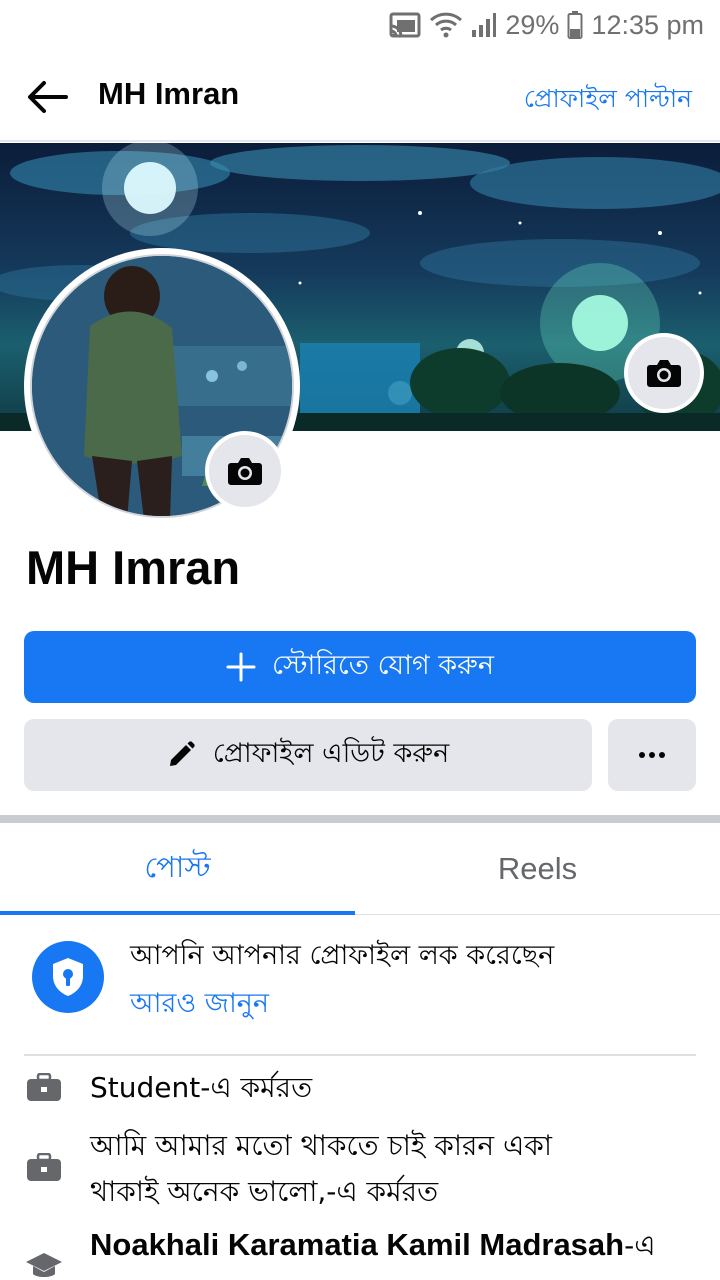  Describe the element at coordinates (383, 665) in the screenshot. I see `add-story-label: স্টোরিতে যোগ করুন` at that location.